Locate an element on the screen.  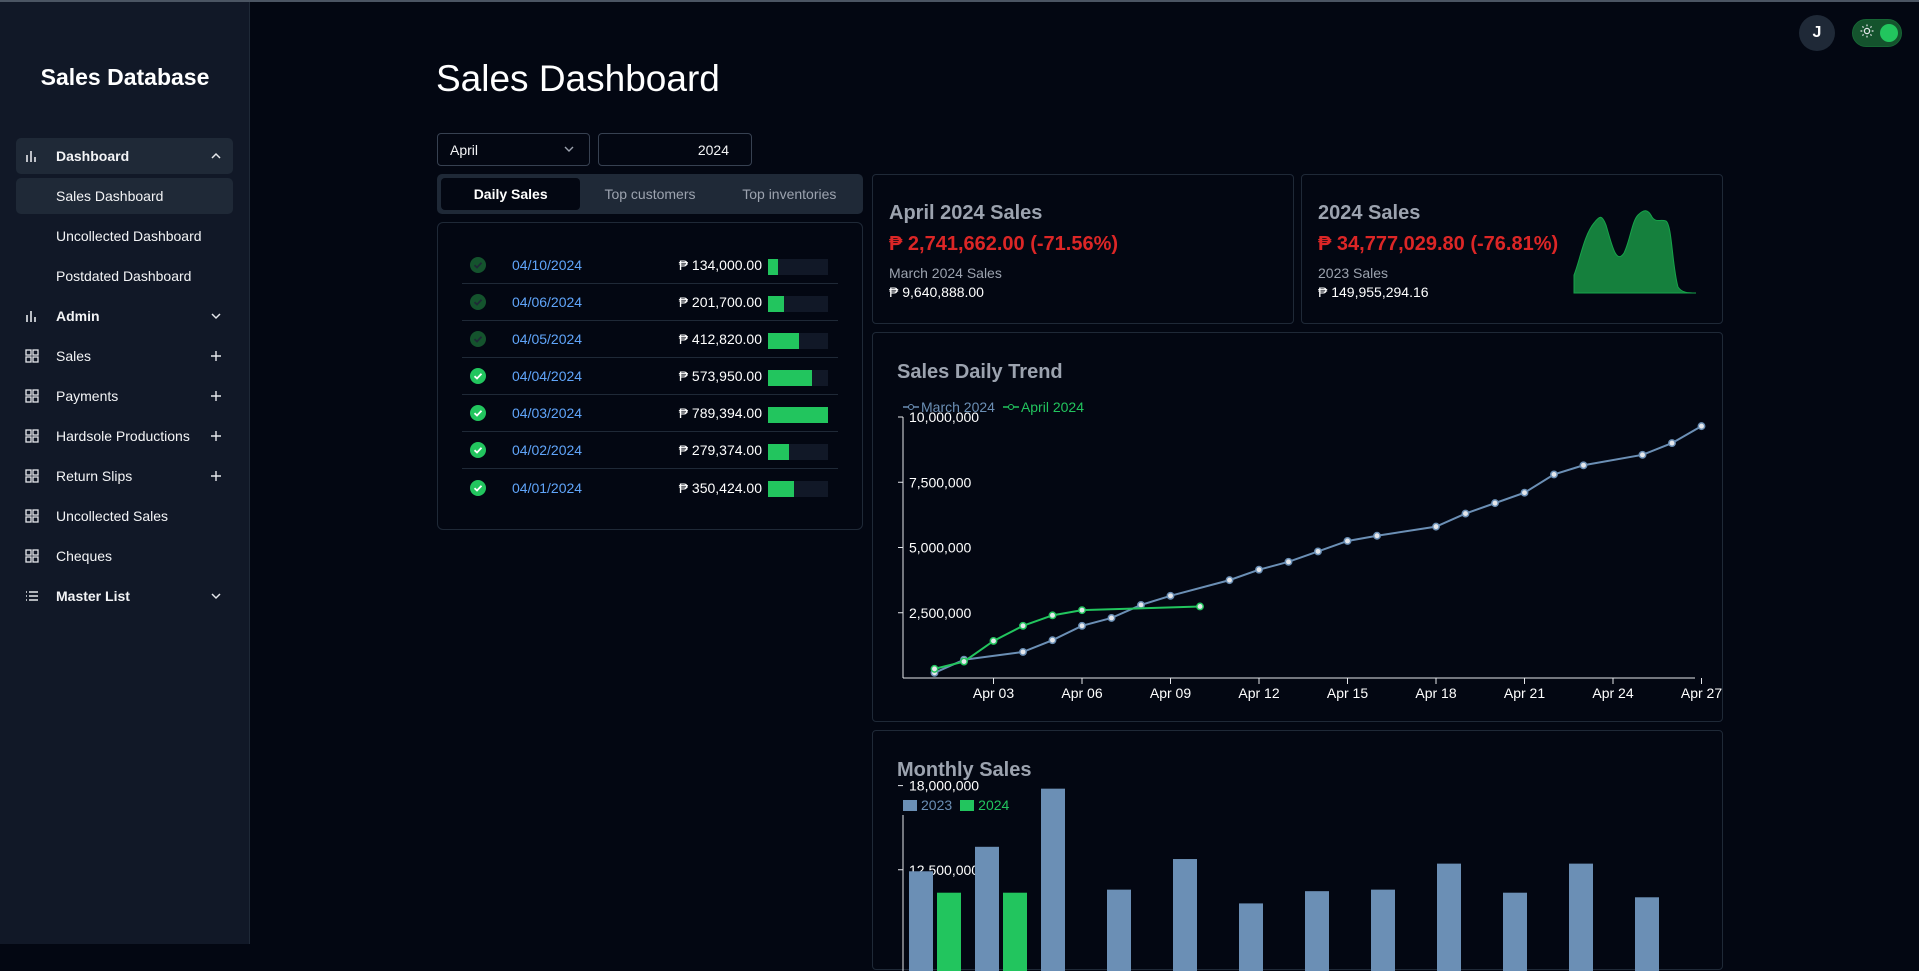
chevron-up-icon is located at coordinates (216, 156).